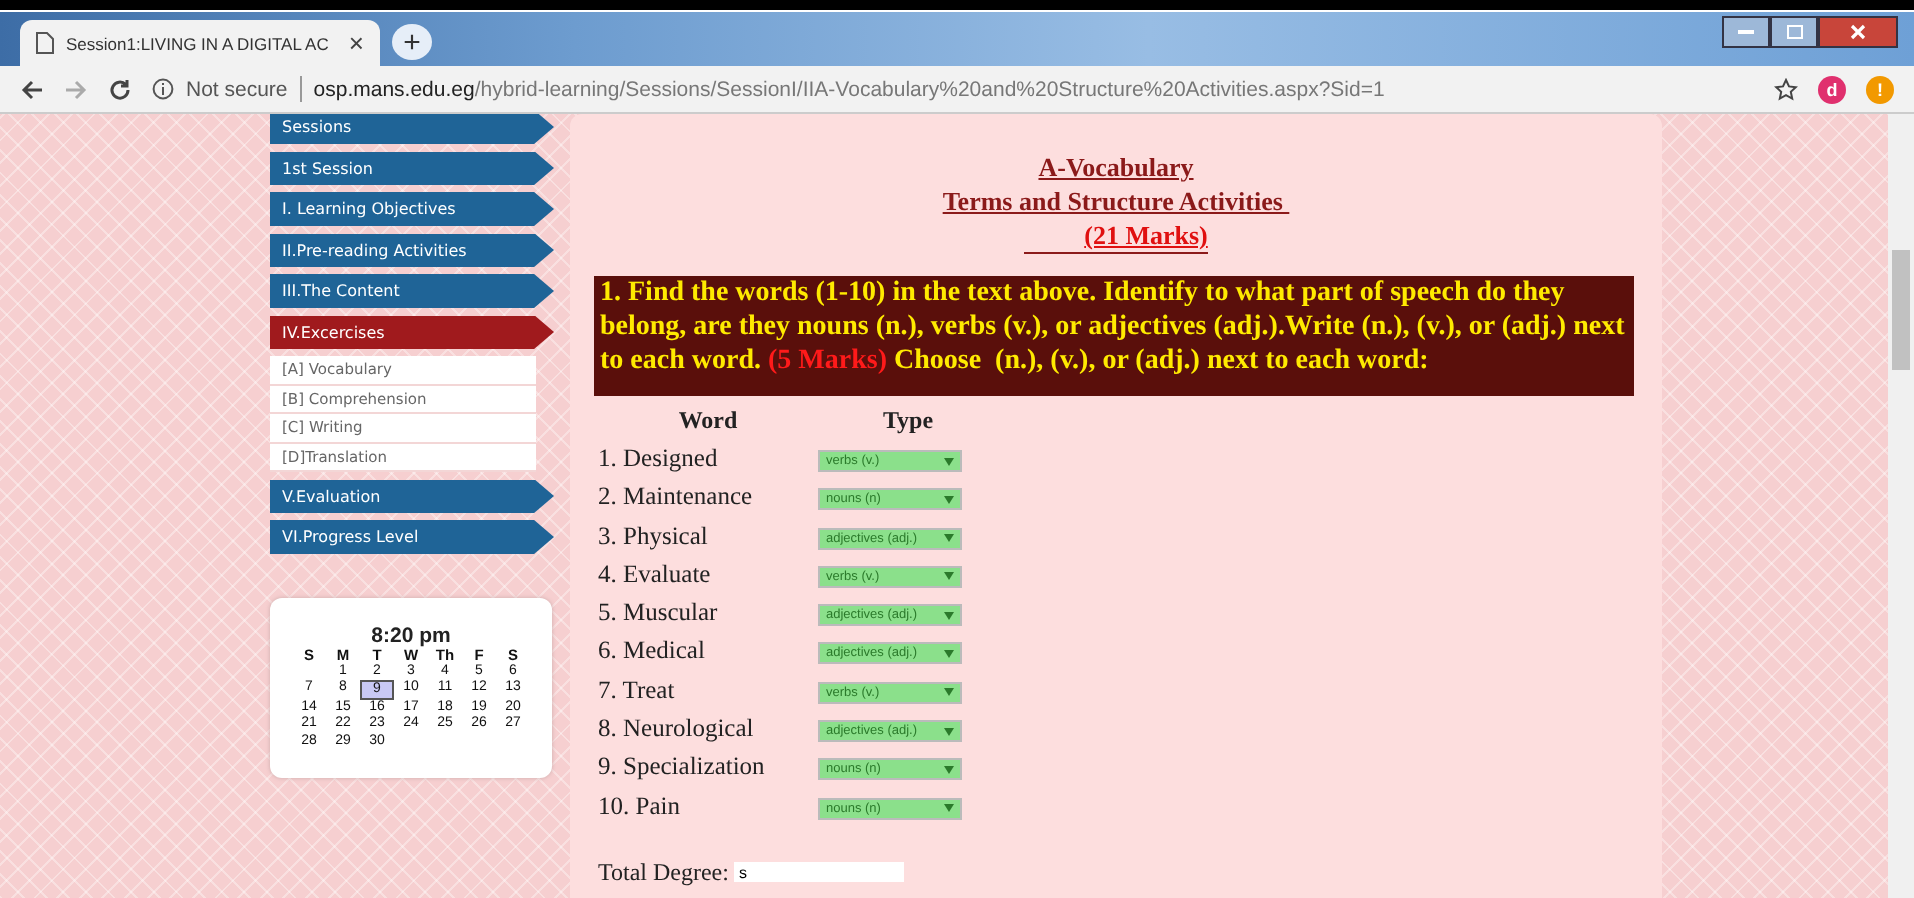 The image size is (1914, 898). What do you see at coordinates (682, 768) in the screenshot?
I see `word-label: 9. Specialization` at bounding box center [682, 768].